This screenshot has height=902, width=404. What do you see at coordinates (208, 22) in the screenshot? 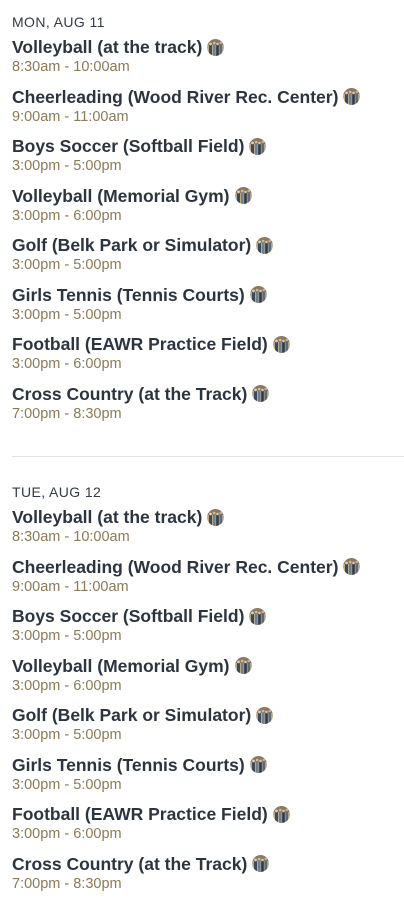
I see `day-header: MON, AUG 11` at bounding box center [208, 22].